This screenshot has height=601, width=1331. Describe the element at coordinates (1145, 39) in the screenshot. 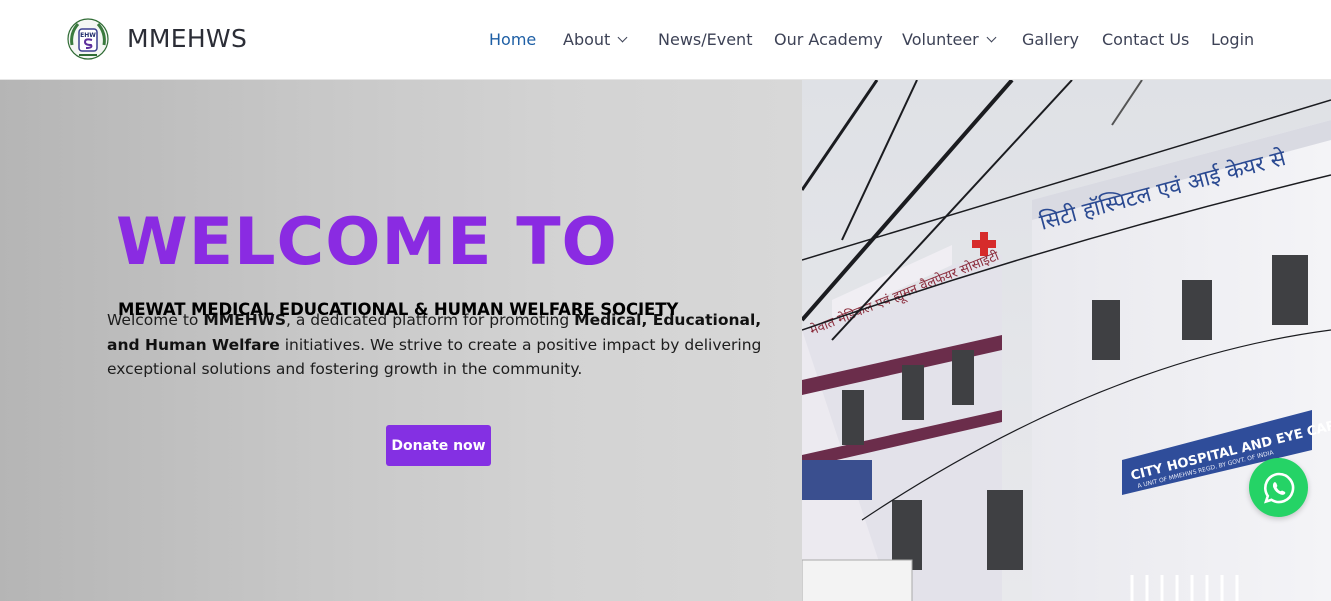

I see `nav-contact-us: Contact Us` at that location.